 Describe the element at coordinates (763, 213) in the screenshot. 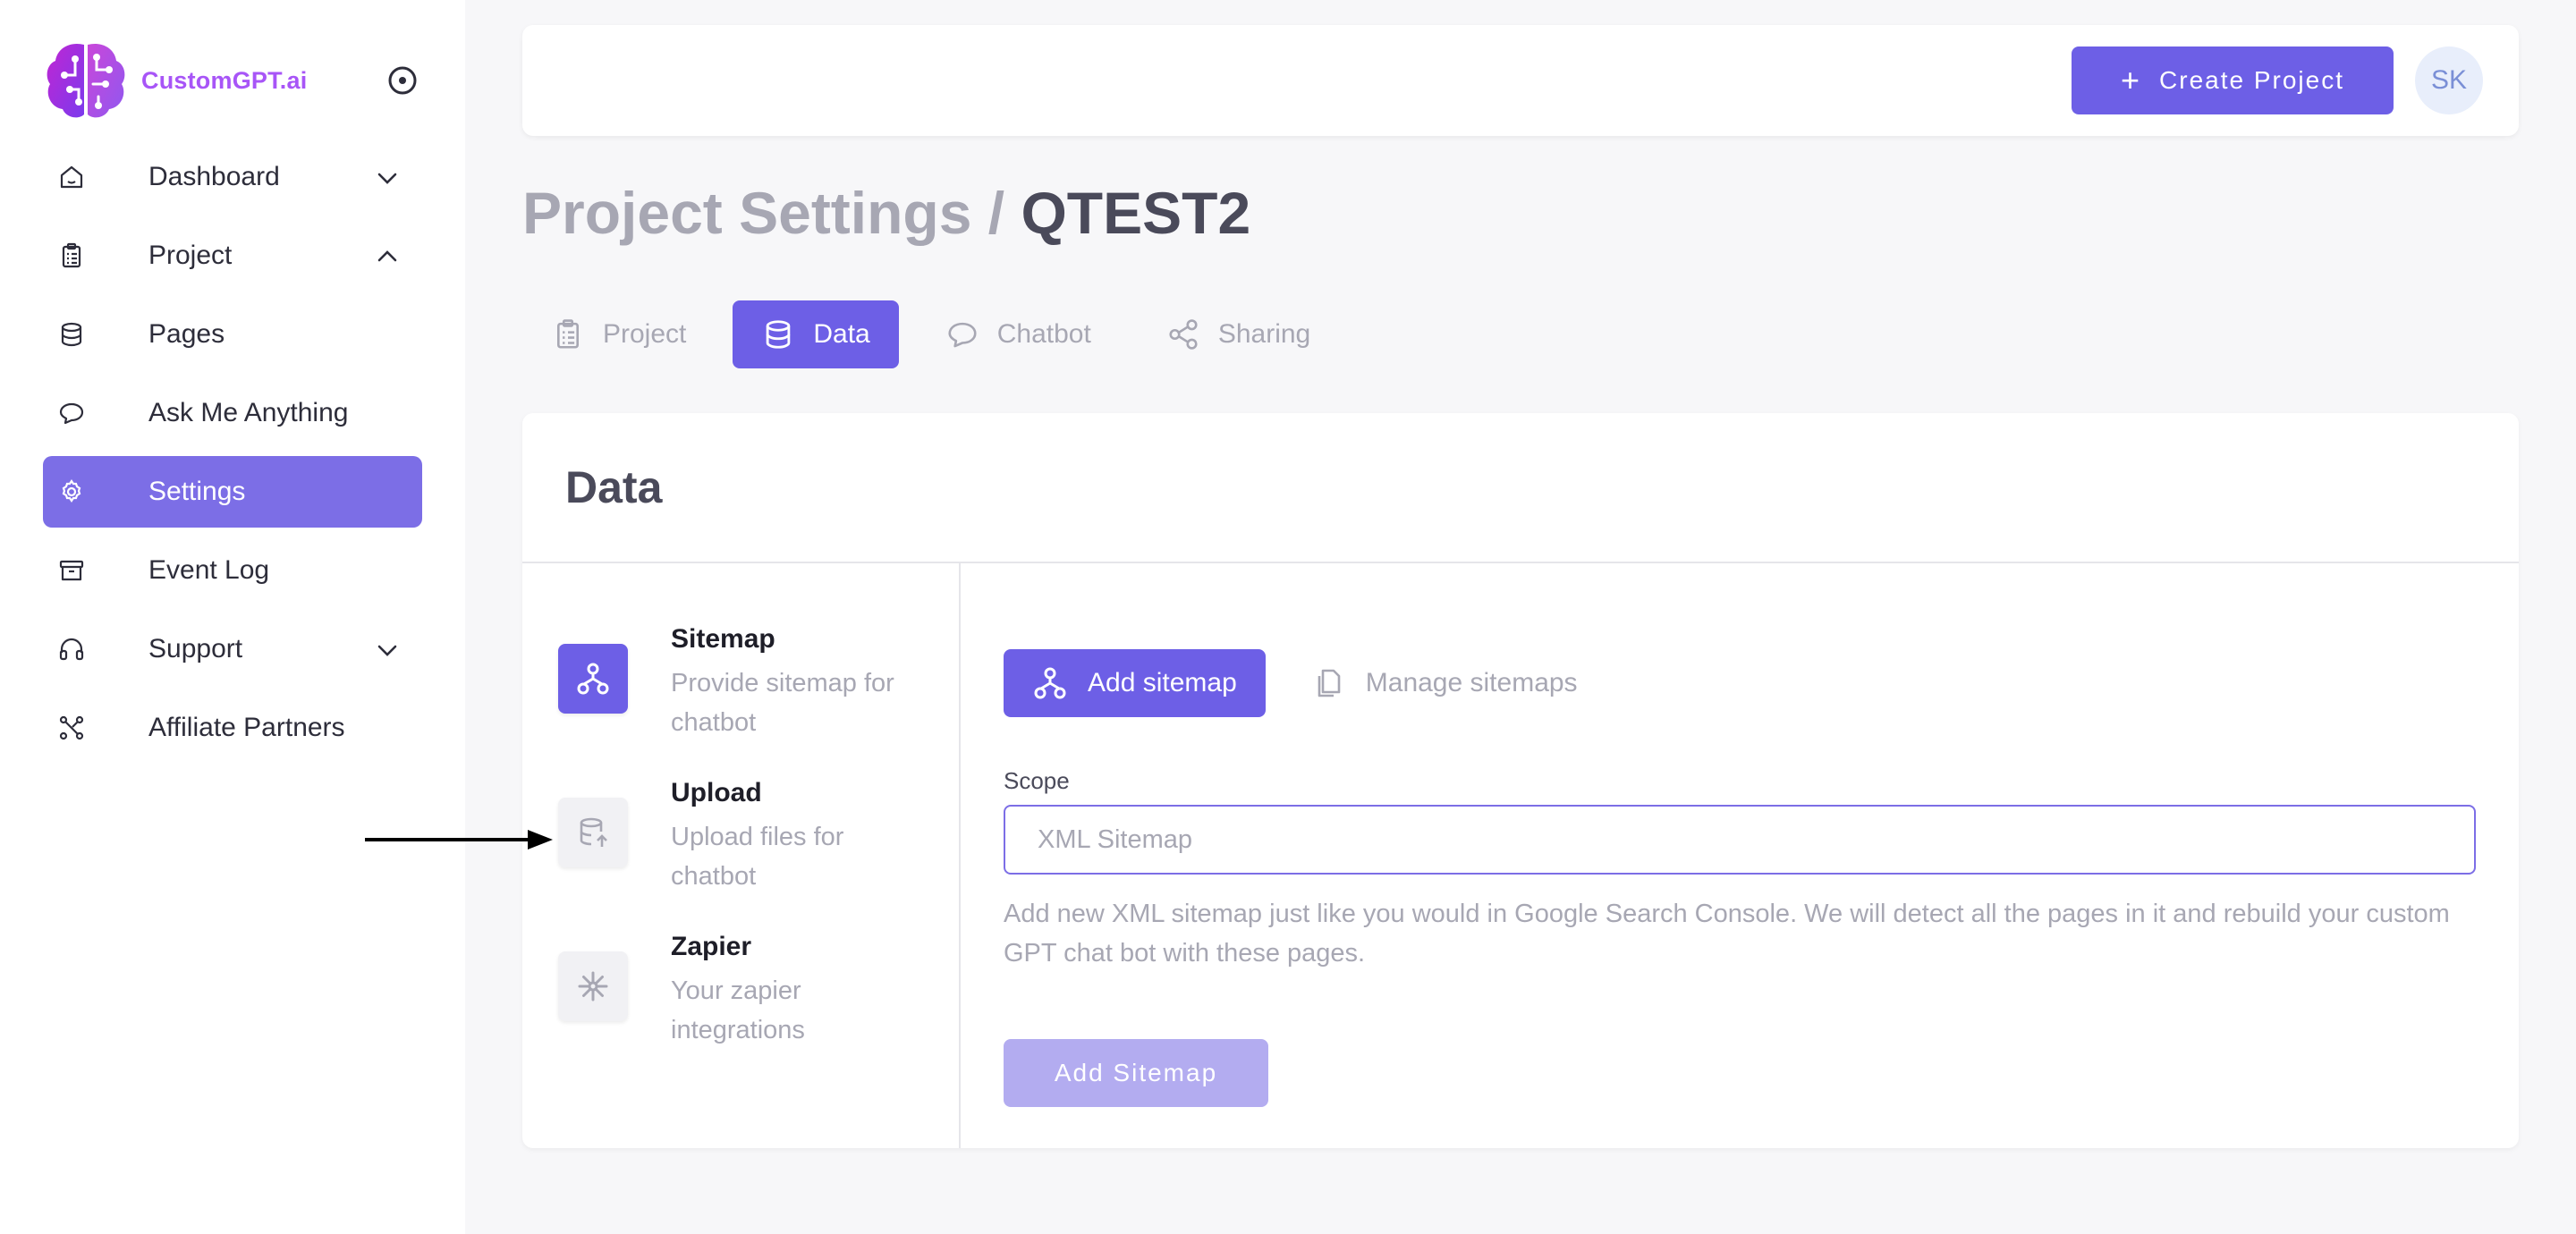

I see `page-title-prefix: Project Settings /` at that location.